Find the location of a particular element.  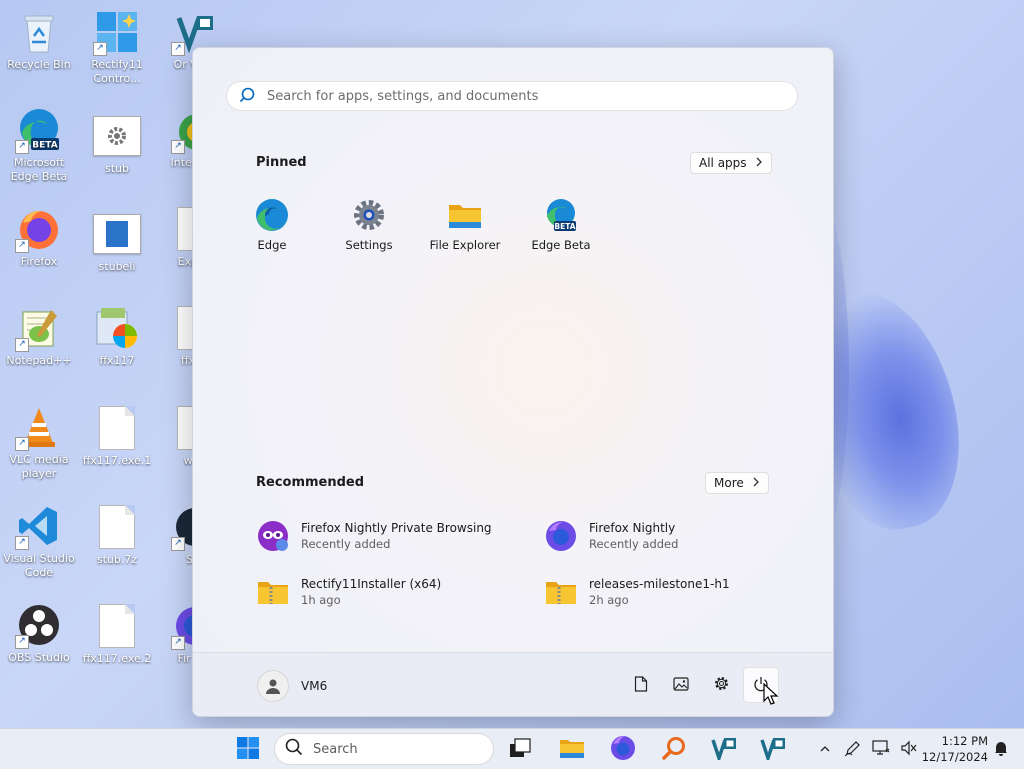

start-search-input is located at coordinates (527, 96).